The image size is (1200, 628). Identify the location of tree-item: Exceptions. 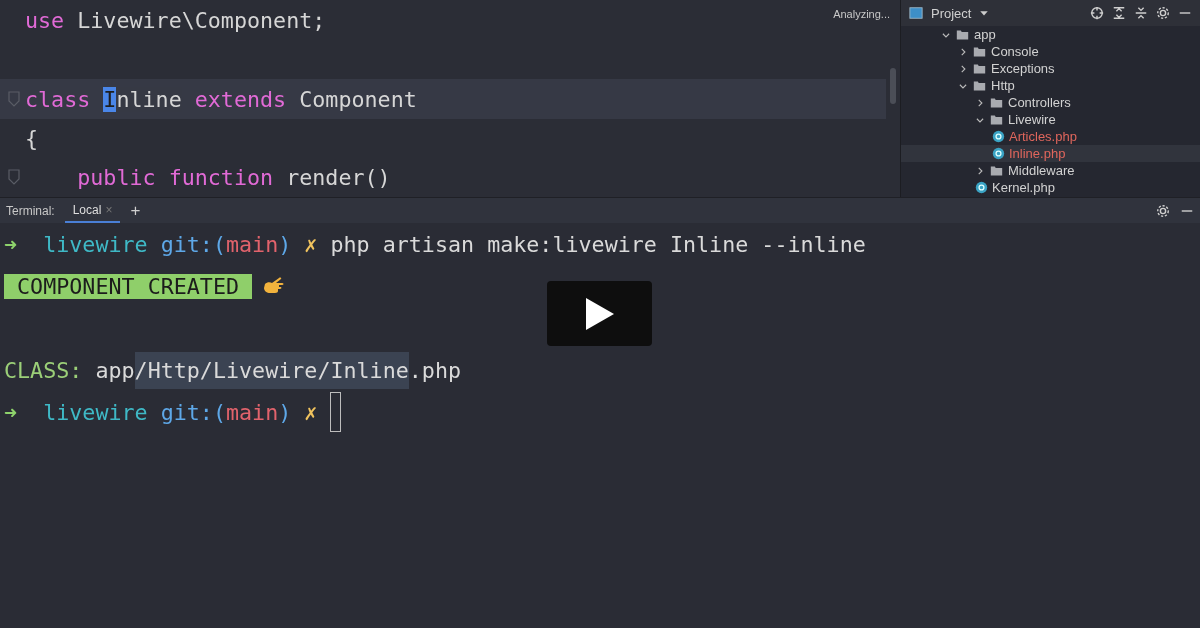
(1050, 68).